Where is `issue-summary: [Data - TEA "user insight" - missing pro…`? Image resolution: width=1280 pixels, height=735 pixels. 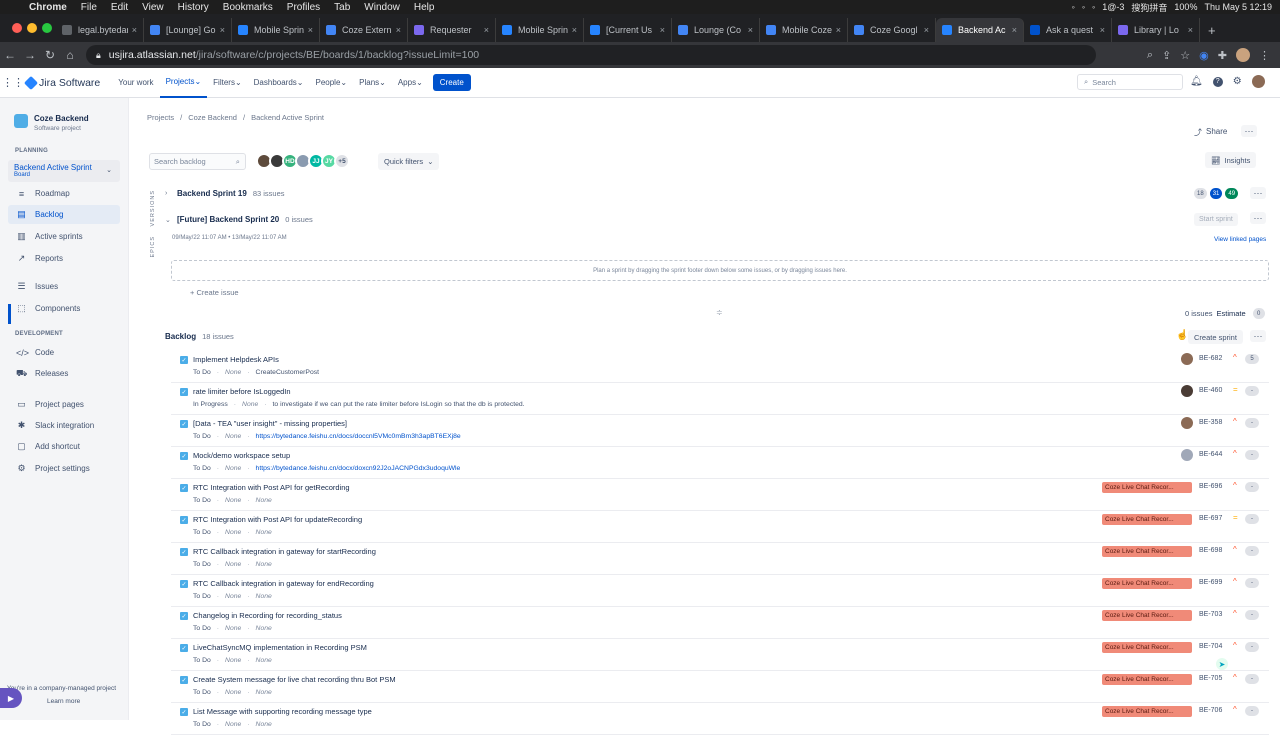
issue-summary: [Data - TEA "user insight" - missing pro… is located at coordinates (270, 423).